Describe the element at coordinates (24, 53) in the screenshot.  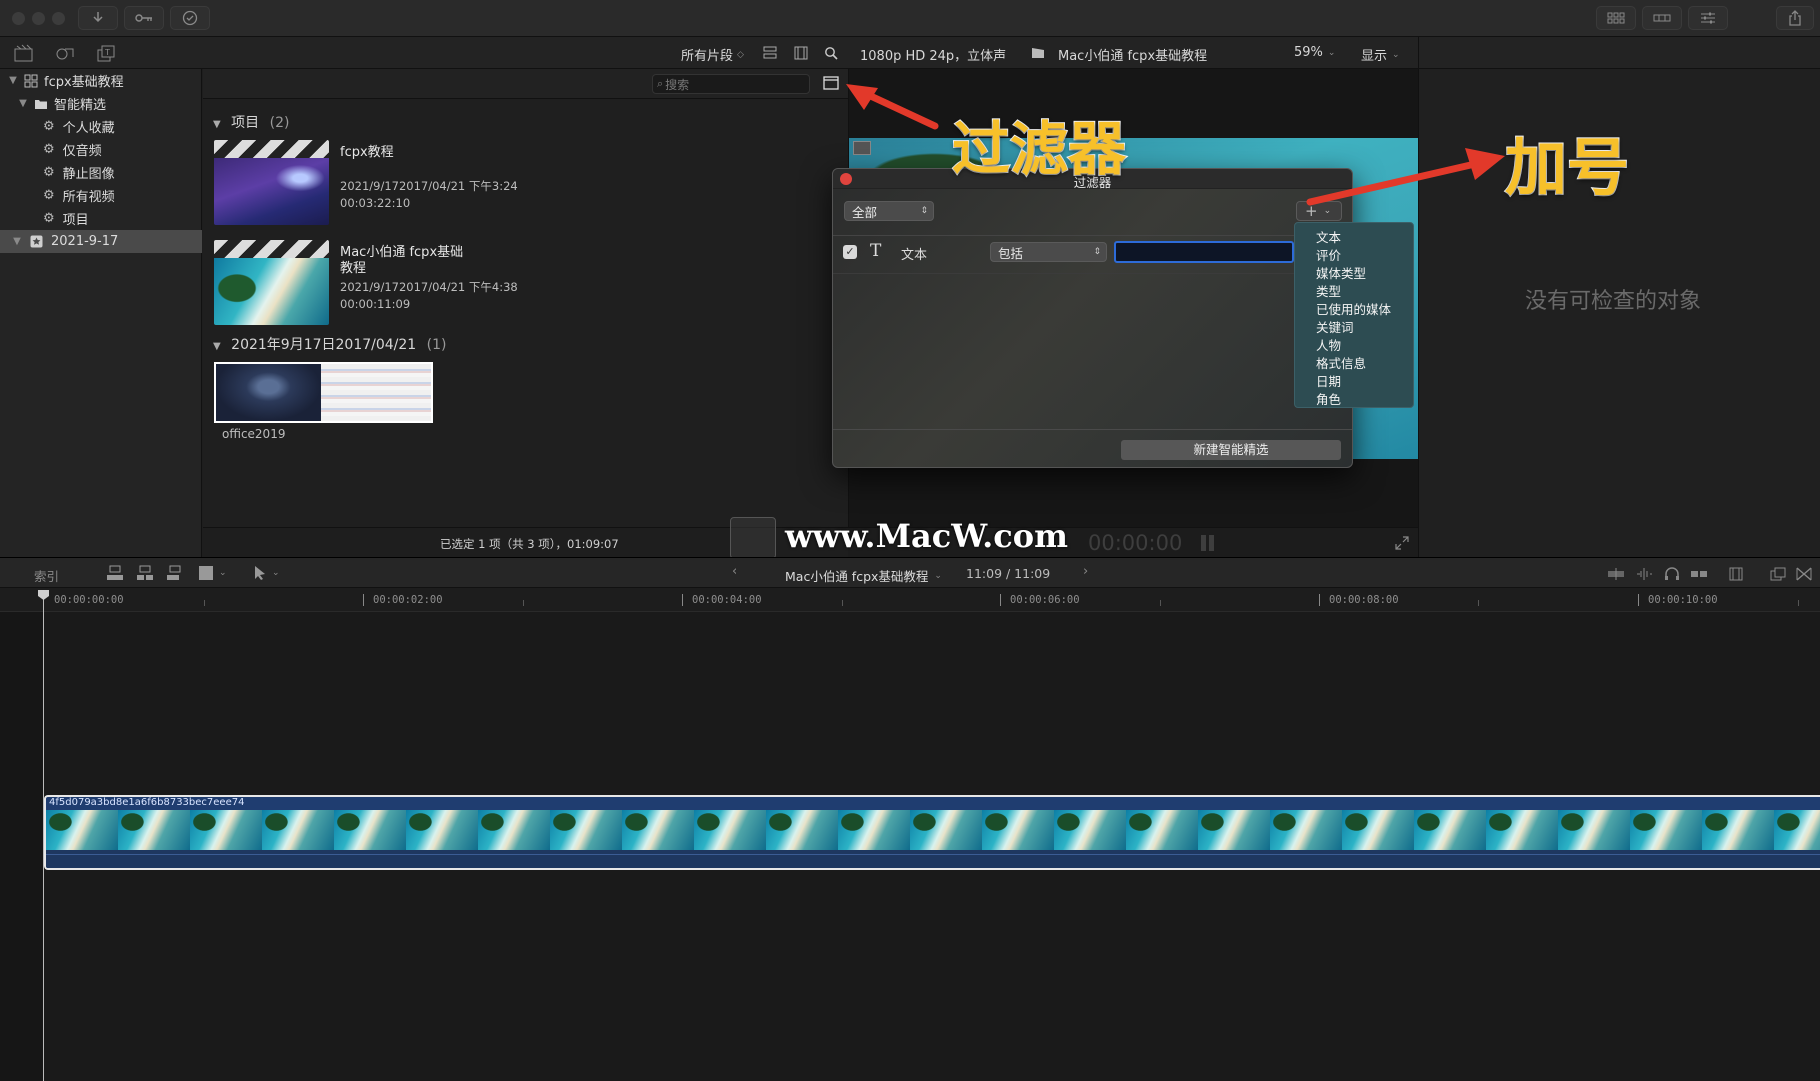
I see `libraries-icon` at that location.